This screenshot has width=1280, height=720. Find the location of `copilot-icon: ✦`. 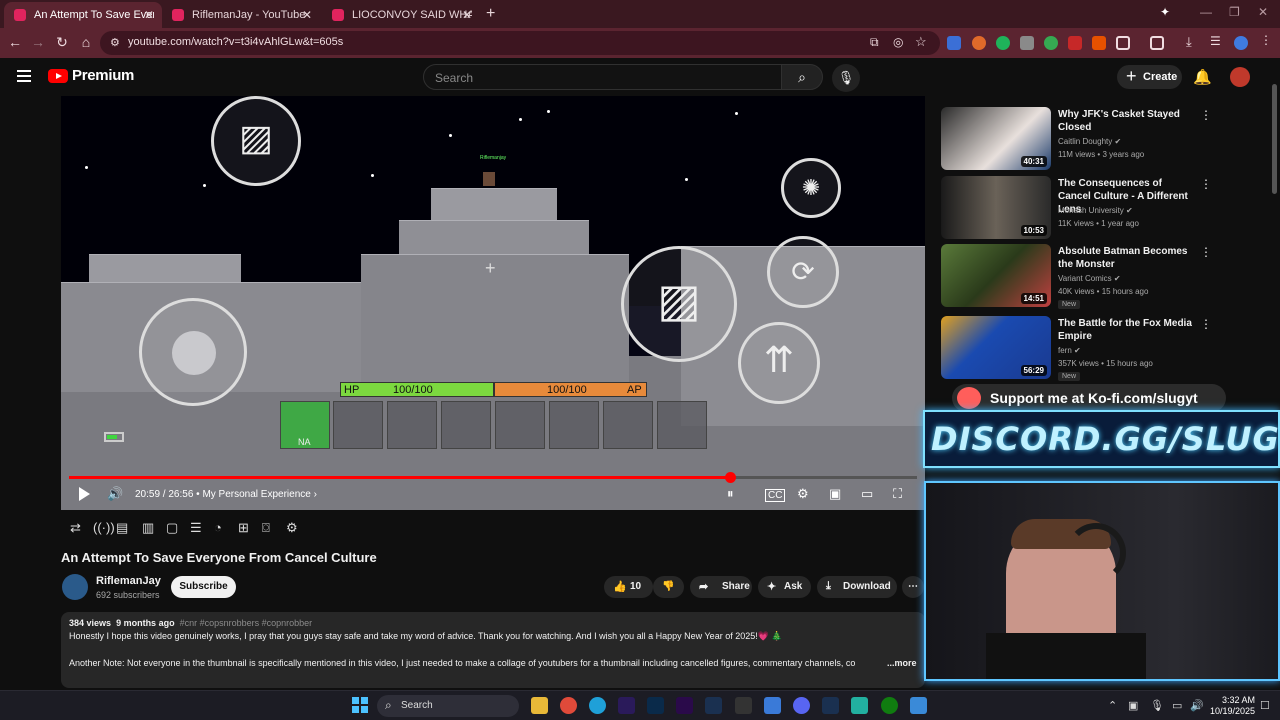

copilot-icon: ✦ is located at coordinates (1165, 12).